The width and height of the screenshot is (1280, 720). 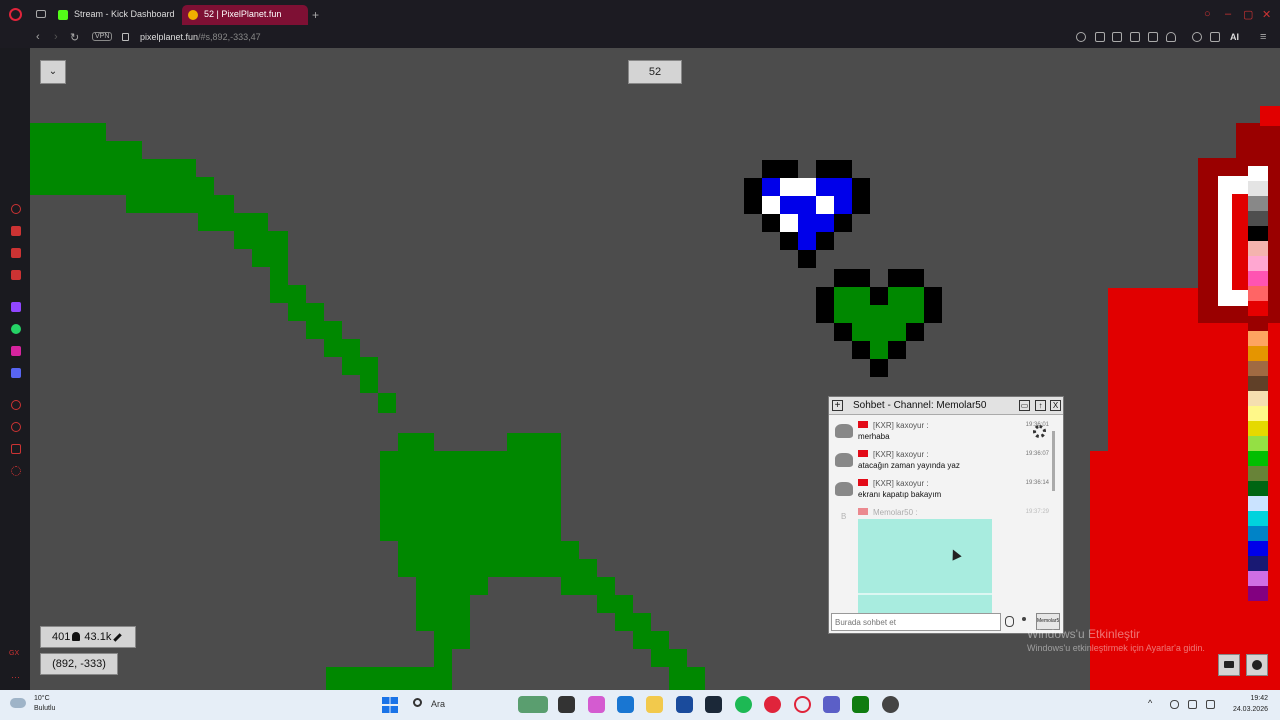 What do you see at coordinates (1153, 37) in the screenshot?
I see `player-icon` at bounding box center [1153, 37].